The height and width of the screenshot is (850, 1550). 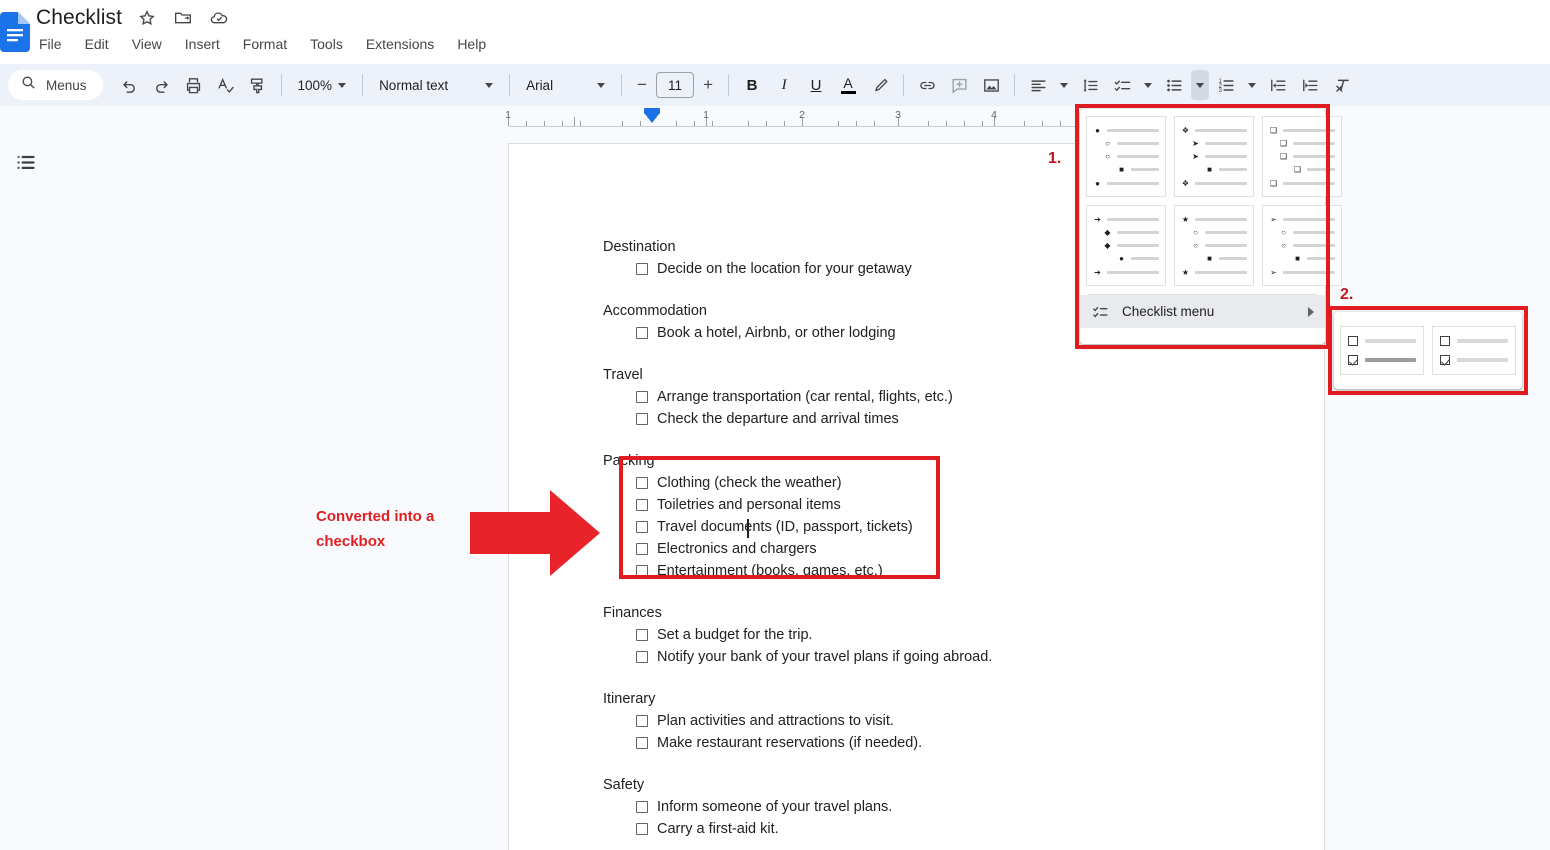 I want to click on bulleted-list-dropdown-button, so click(x=1200, y=85).